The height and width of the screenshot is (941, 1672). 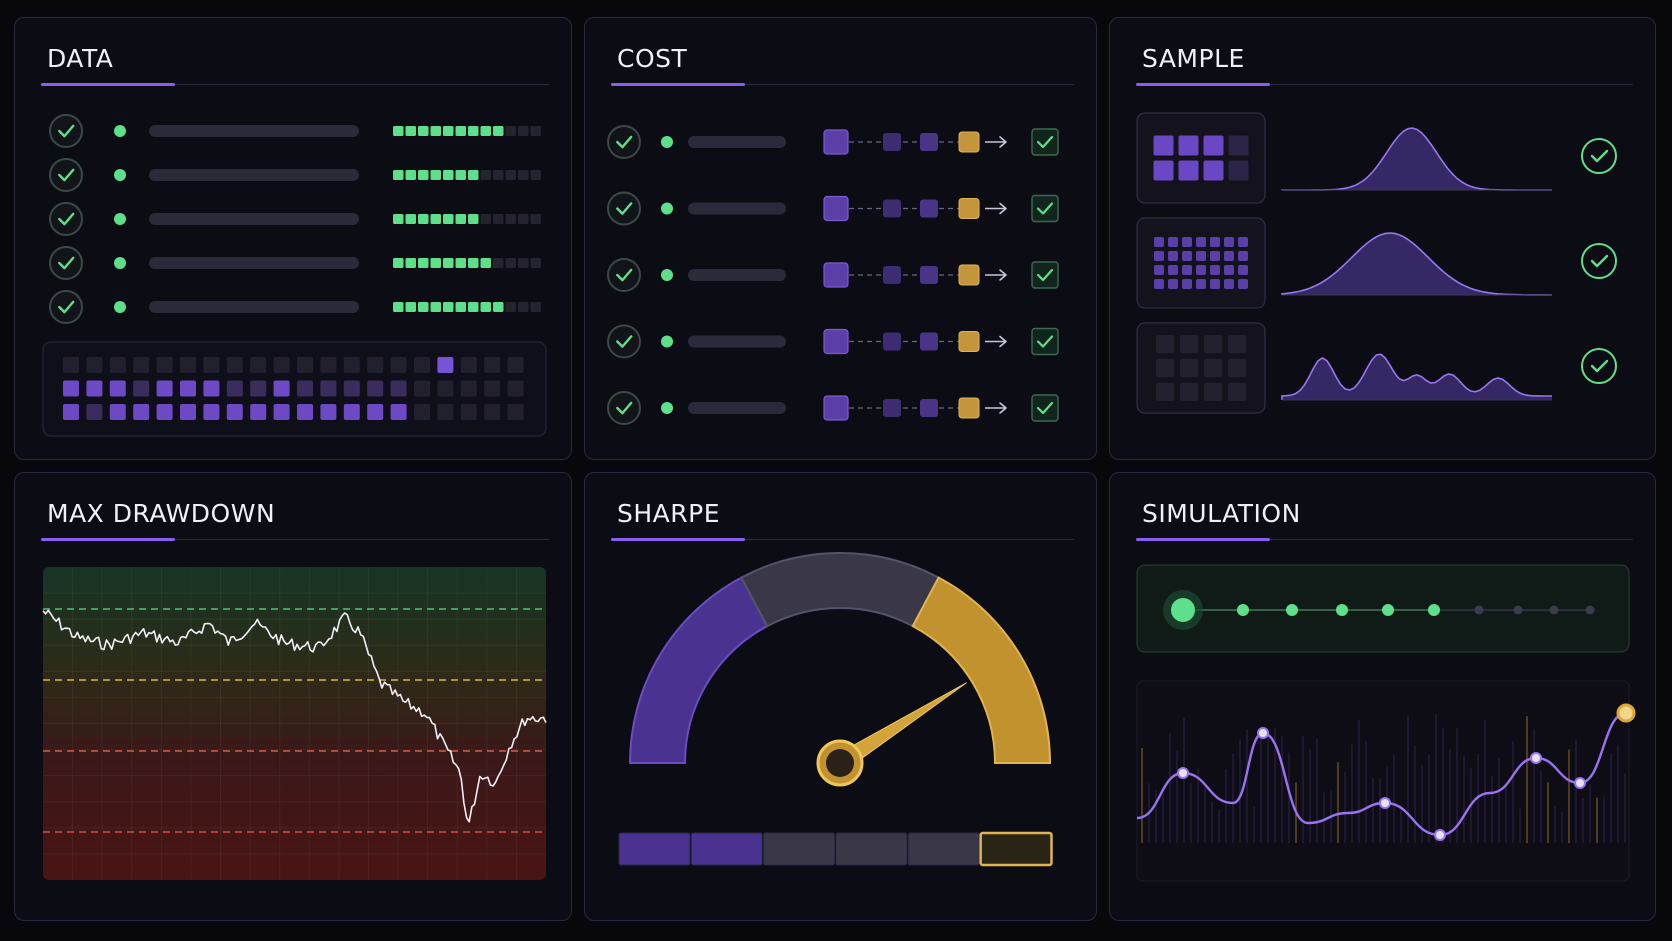 I want to click on cost-row-check-icon, so click(x=624, y=275).